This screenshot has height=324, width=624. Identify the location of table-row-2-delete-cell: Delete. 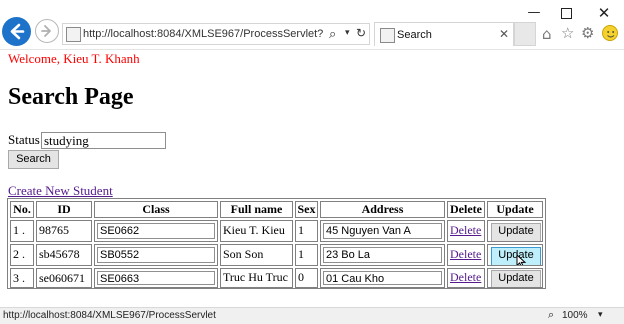
(466, 255).